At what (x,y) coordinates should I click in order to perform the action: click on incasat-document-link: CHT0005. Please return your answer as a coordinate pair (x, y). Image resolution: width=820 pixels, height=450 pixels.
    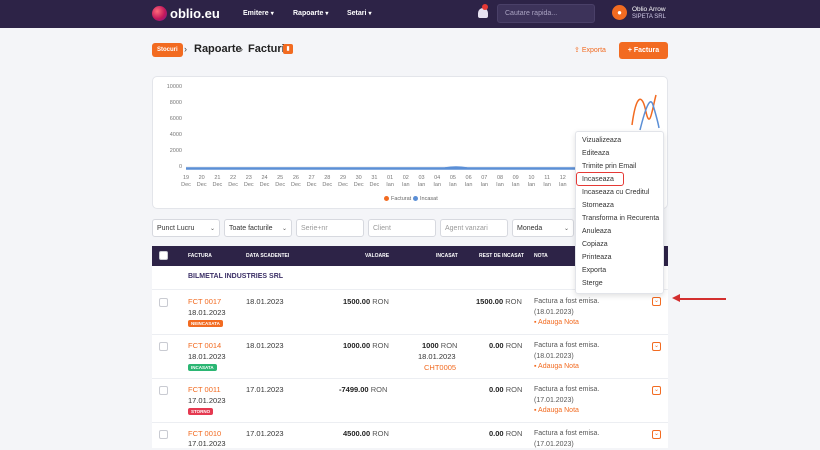
    Looking at the image, I should click on (440, 367).